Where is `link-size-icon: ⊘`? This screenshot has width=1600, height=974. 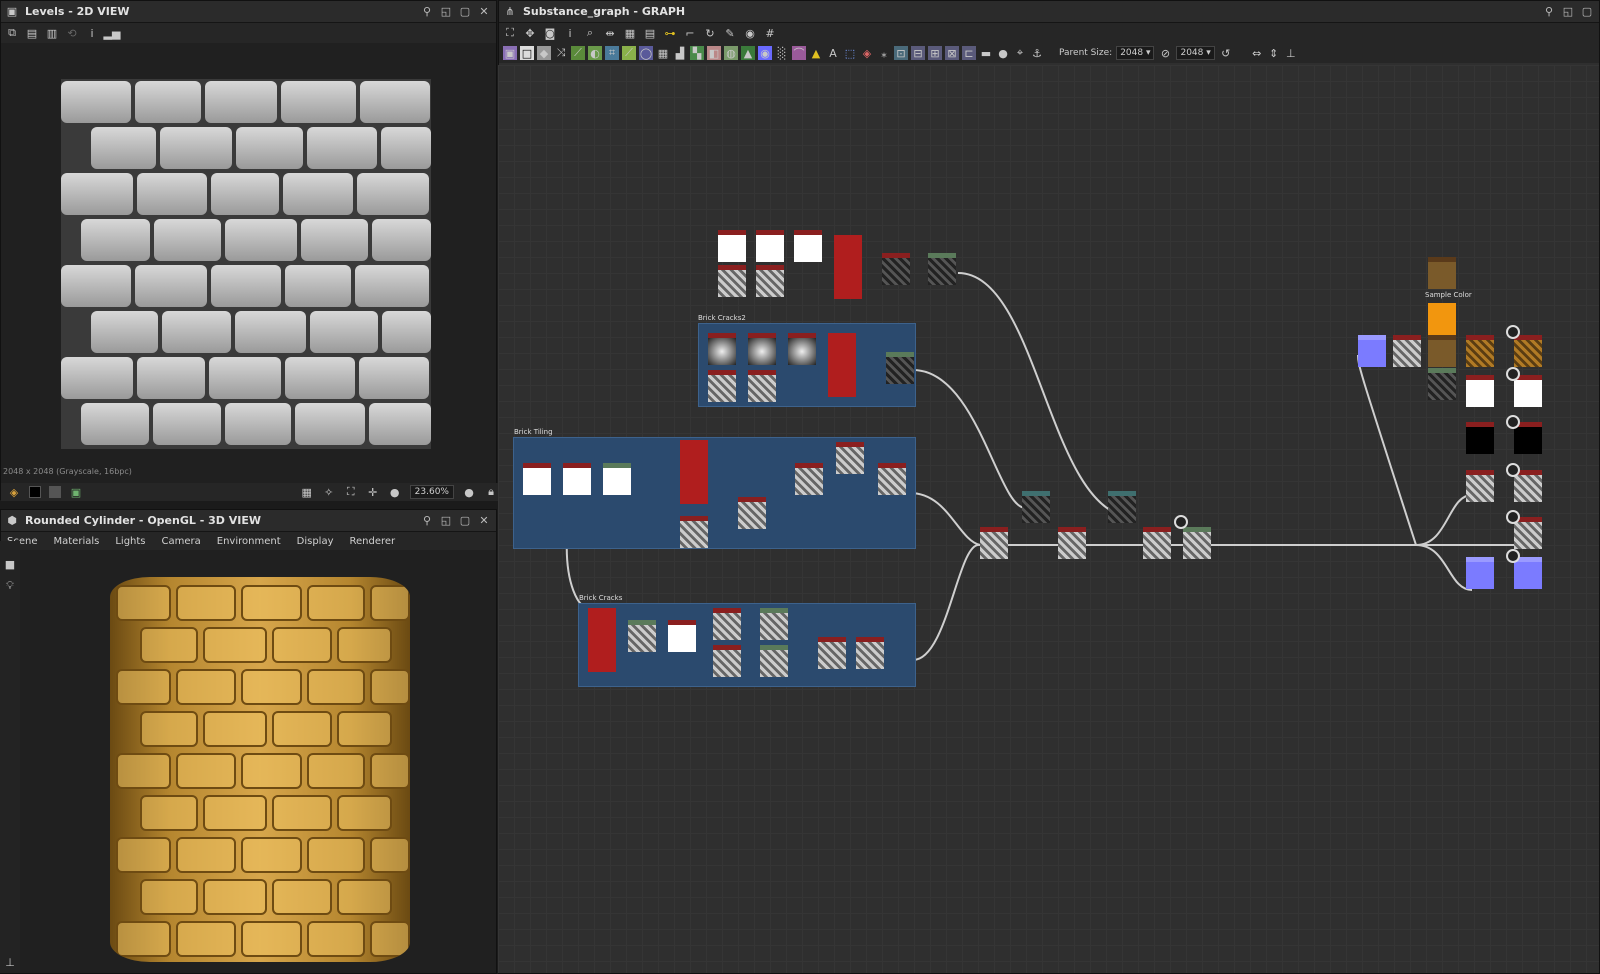 link-size-icon: ⊘ is located at coordinates (1165, 53).